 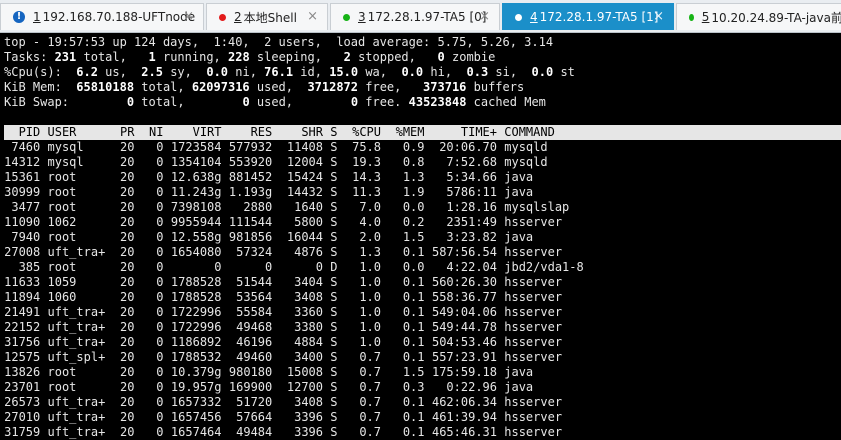 What do you see at coordinates (130, 102) in the screenshot?
I see `swap-segment: 0` at bounding box center [130, 102].